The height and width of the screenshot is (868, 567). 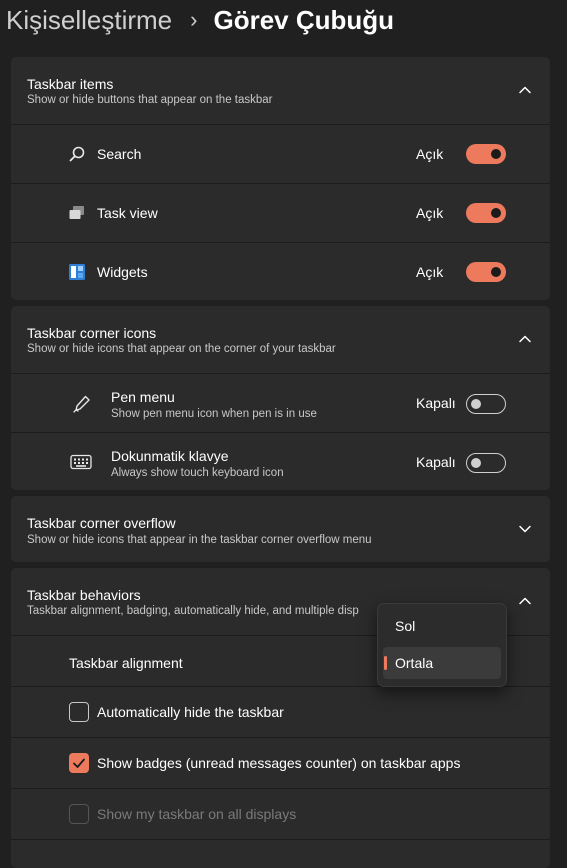 What do you see at coordinates (486, 272) in the screenshot?
I see `widgets-toggle` at bounding box center [486, 272].